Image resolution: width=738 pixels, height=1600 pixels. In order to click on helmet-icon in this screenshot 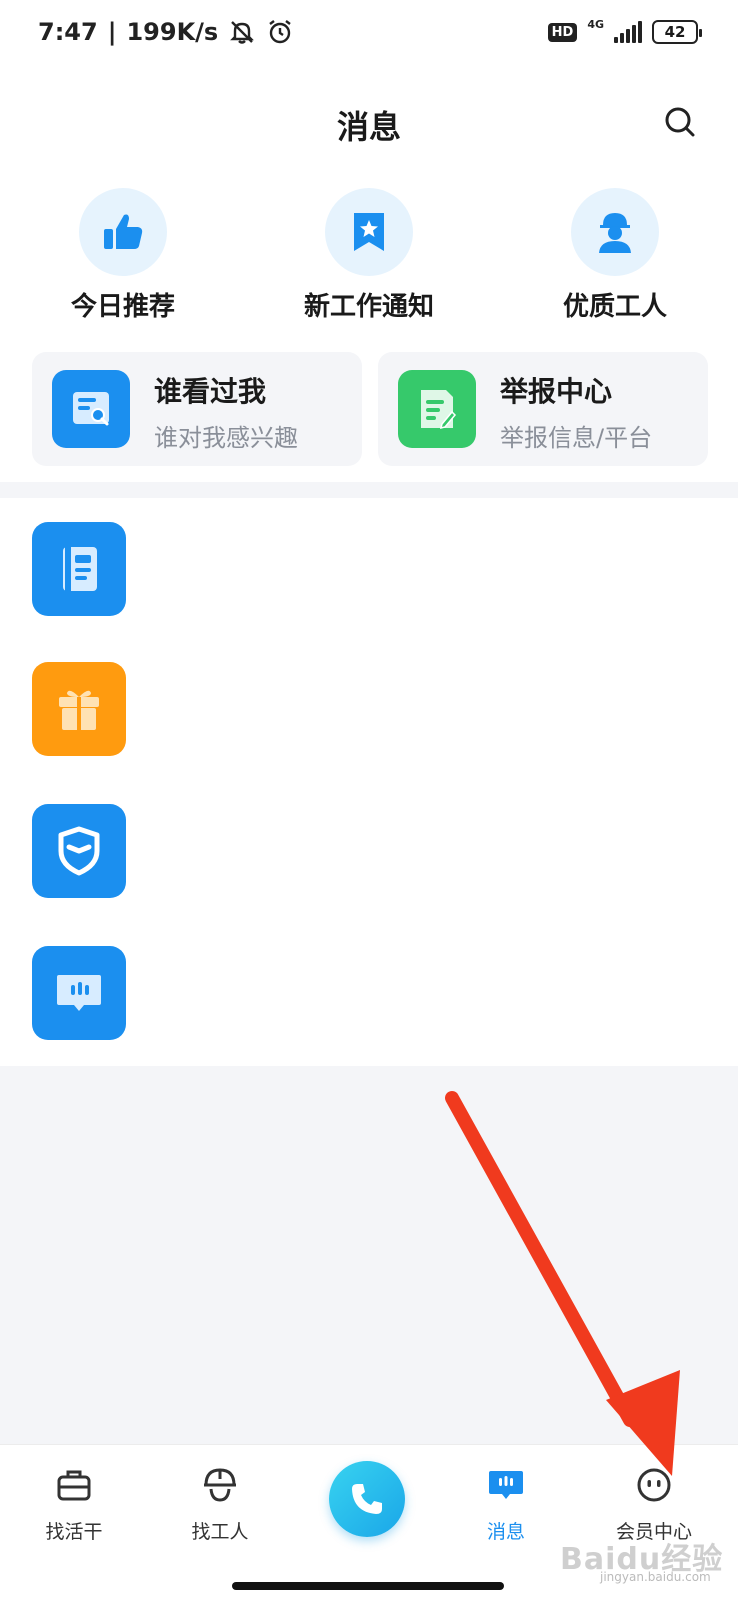, I will do `click(220, 1485)`.